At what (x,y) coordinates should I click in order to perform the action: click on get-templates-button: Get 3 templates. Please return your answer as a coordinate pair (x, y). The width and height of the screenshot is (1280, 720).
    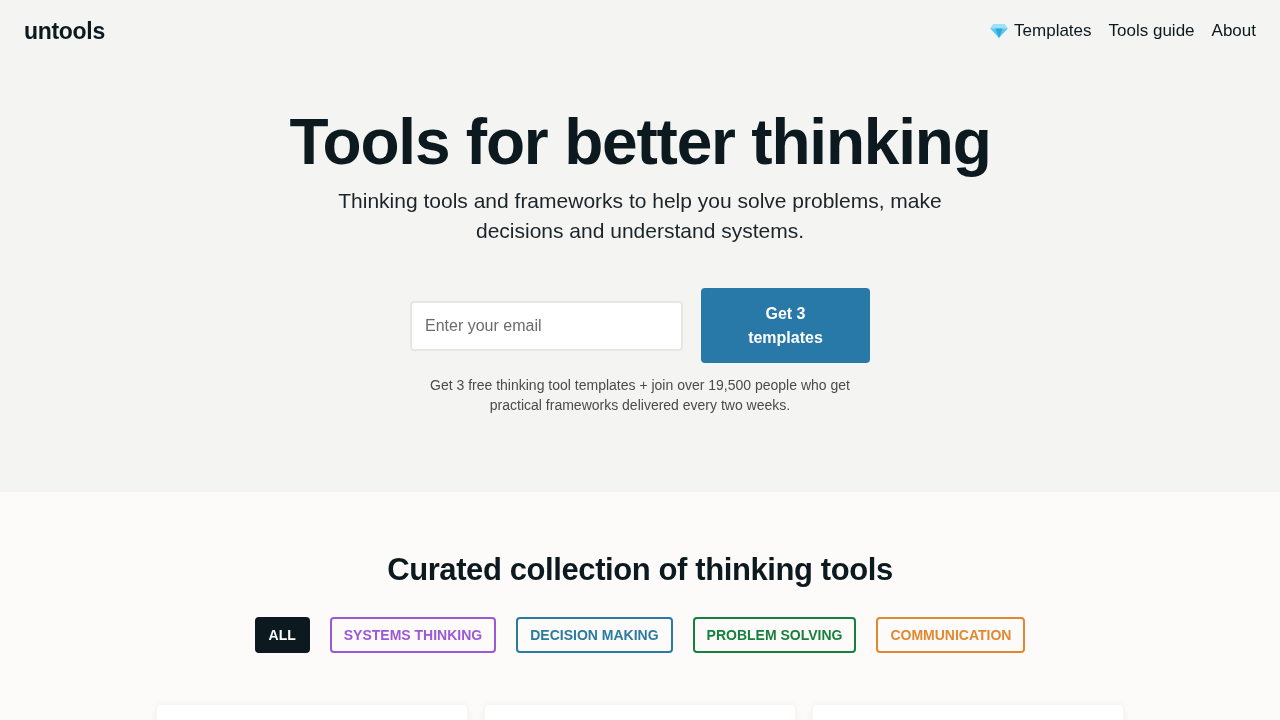
    Looking at the image, I should click on (785, 325).